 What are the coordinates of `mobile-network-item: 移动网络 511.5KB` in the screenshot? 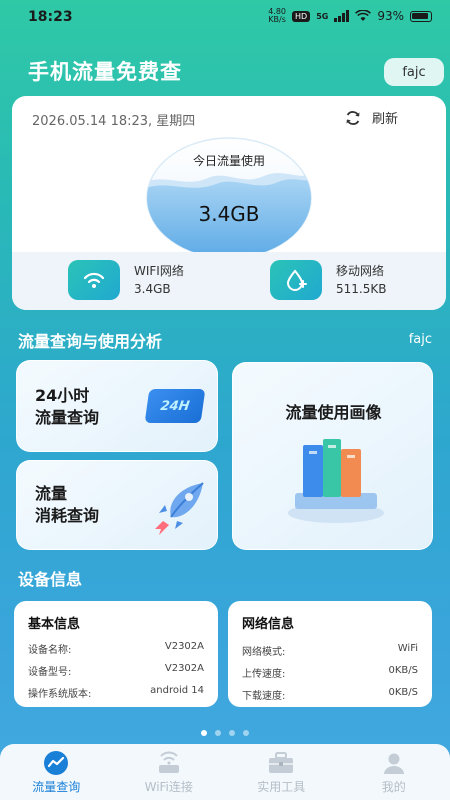 It's located at (328, 280).